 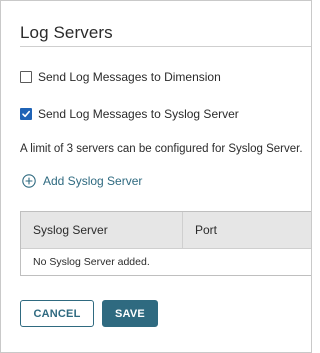 I want to click on add-syslog-server-link: Add Syslog Server, so click(x=82, y=181).